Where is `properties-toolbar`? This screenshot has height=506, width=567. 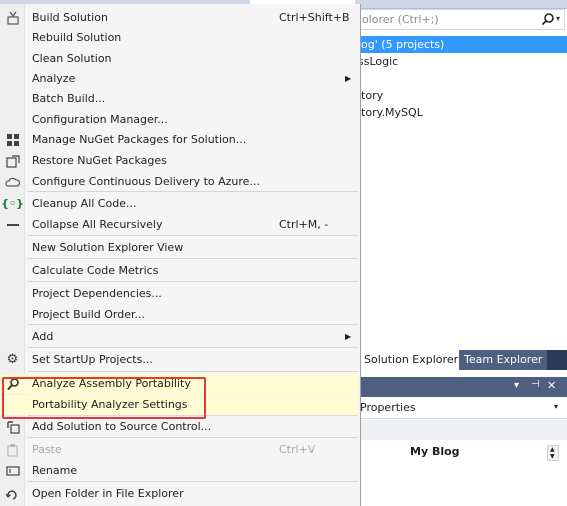
properties-toolbar is located at coordinates (461, 430).